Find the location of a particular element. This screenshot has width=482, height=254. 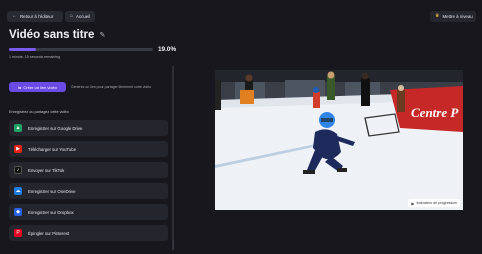

progress-indicator-badge: ▶ Indicateur de progression is located at coordinates (434, 203).